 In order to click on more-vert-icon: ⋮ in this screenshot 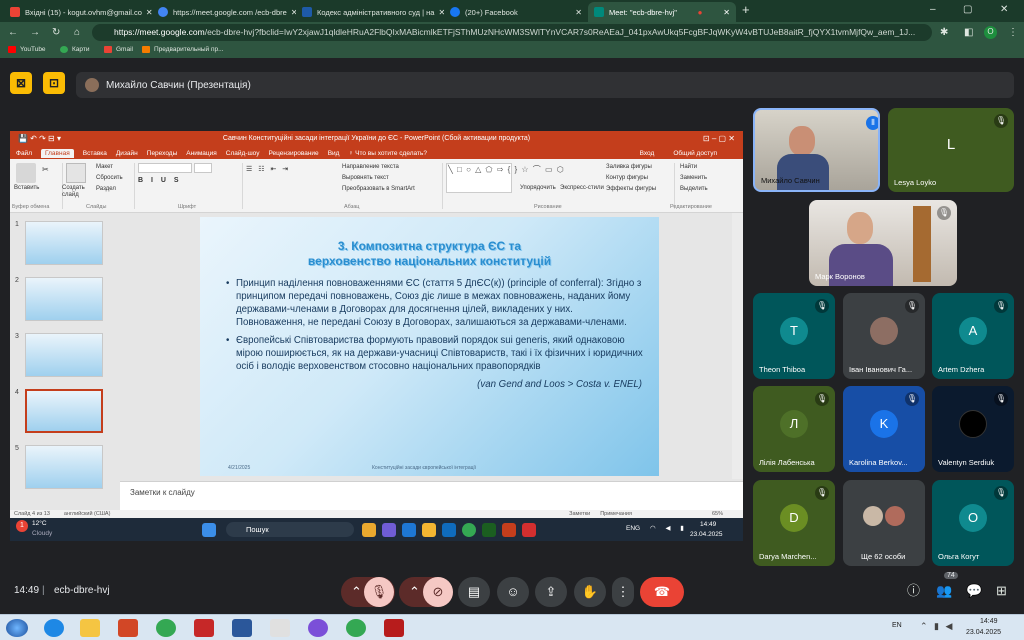, I will do `click(1013, 33)`.